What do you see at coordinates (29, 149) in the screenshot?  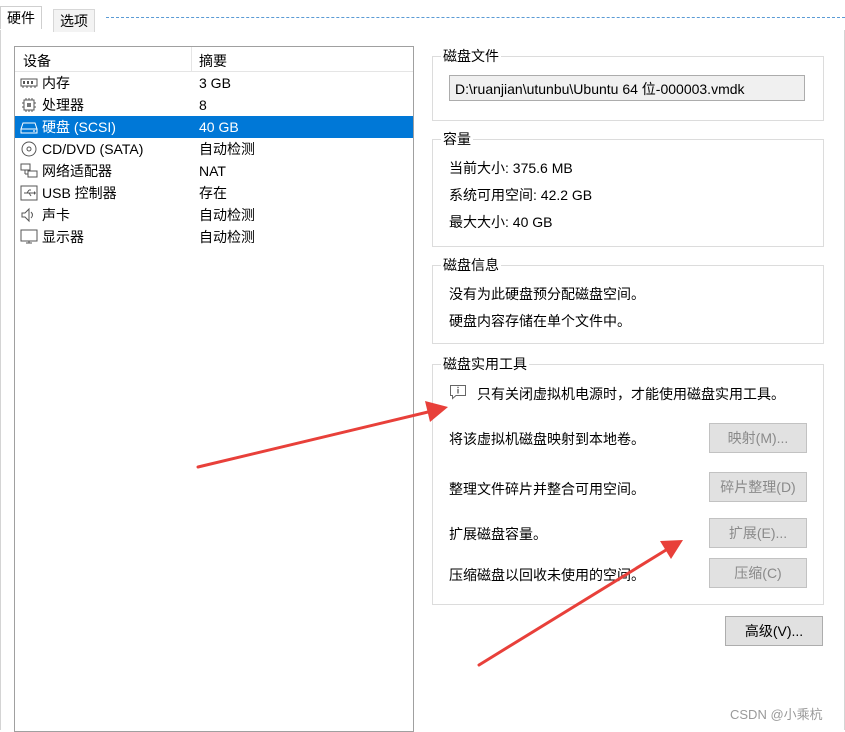 I see `cd-dvd-icon` at bounding box center [29, 149].